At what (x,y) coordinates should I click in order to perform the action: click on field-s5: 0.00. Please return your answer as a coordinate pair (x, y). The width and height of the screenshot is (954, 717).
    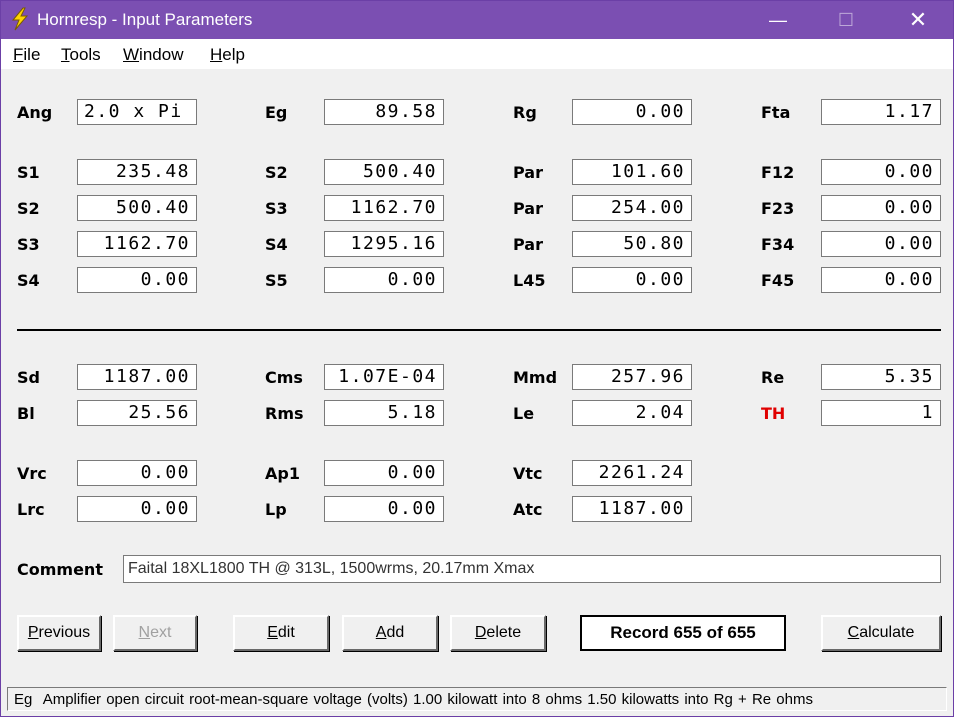
    Looking at the image, I should click on (384, 280).